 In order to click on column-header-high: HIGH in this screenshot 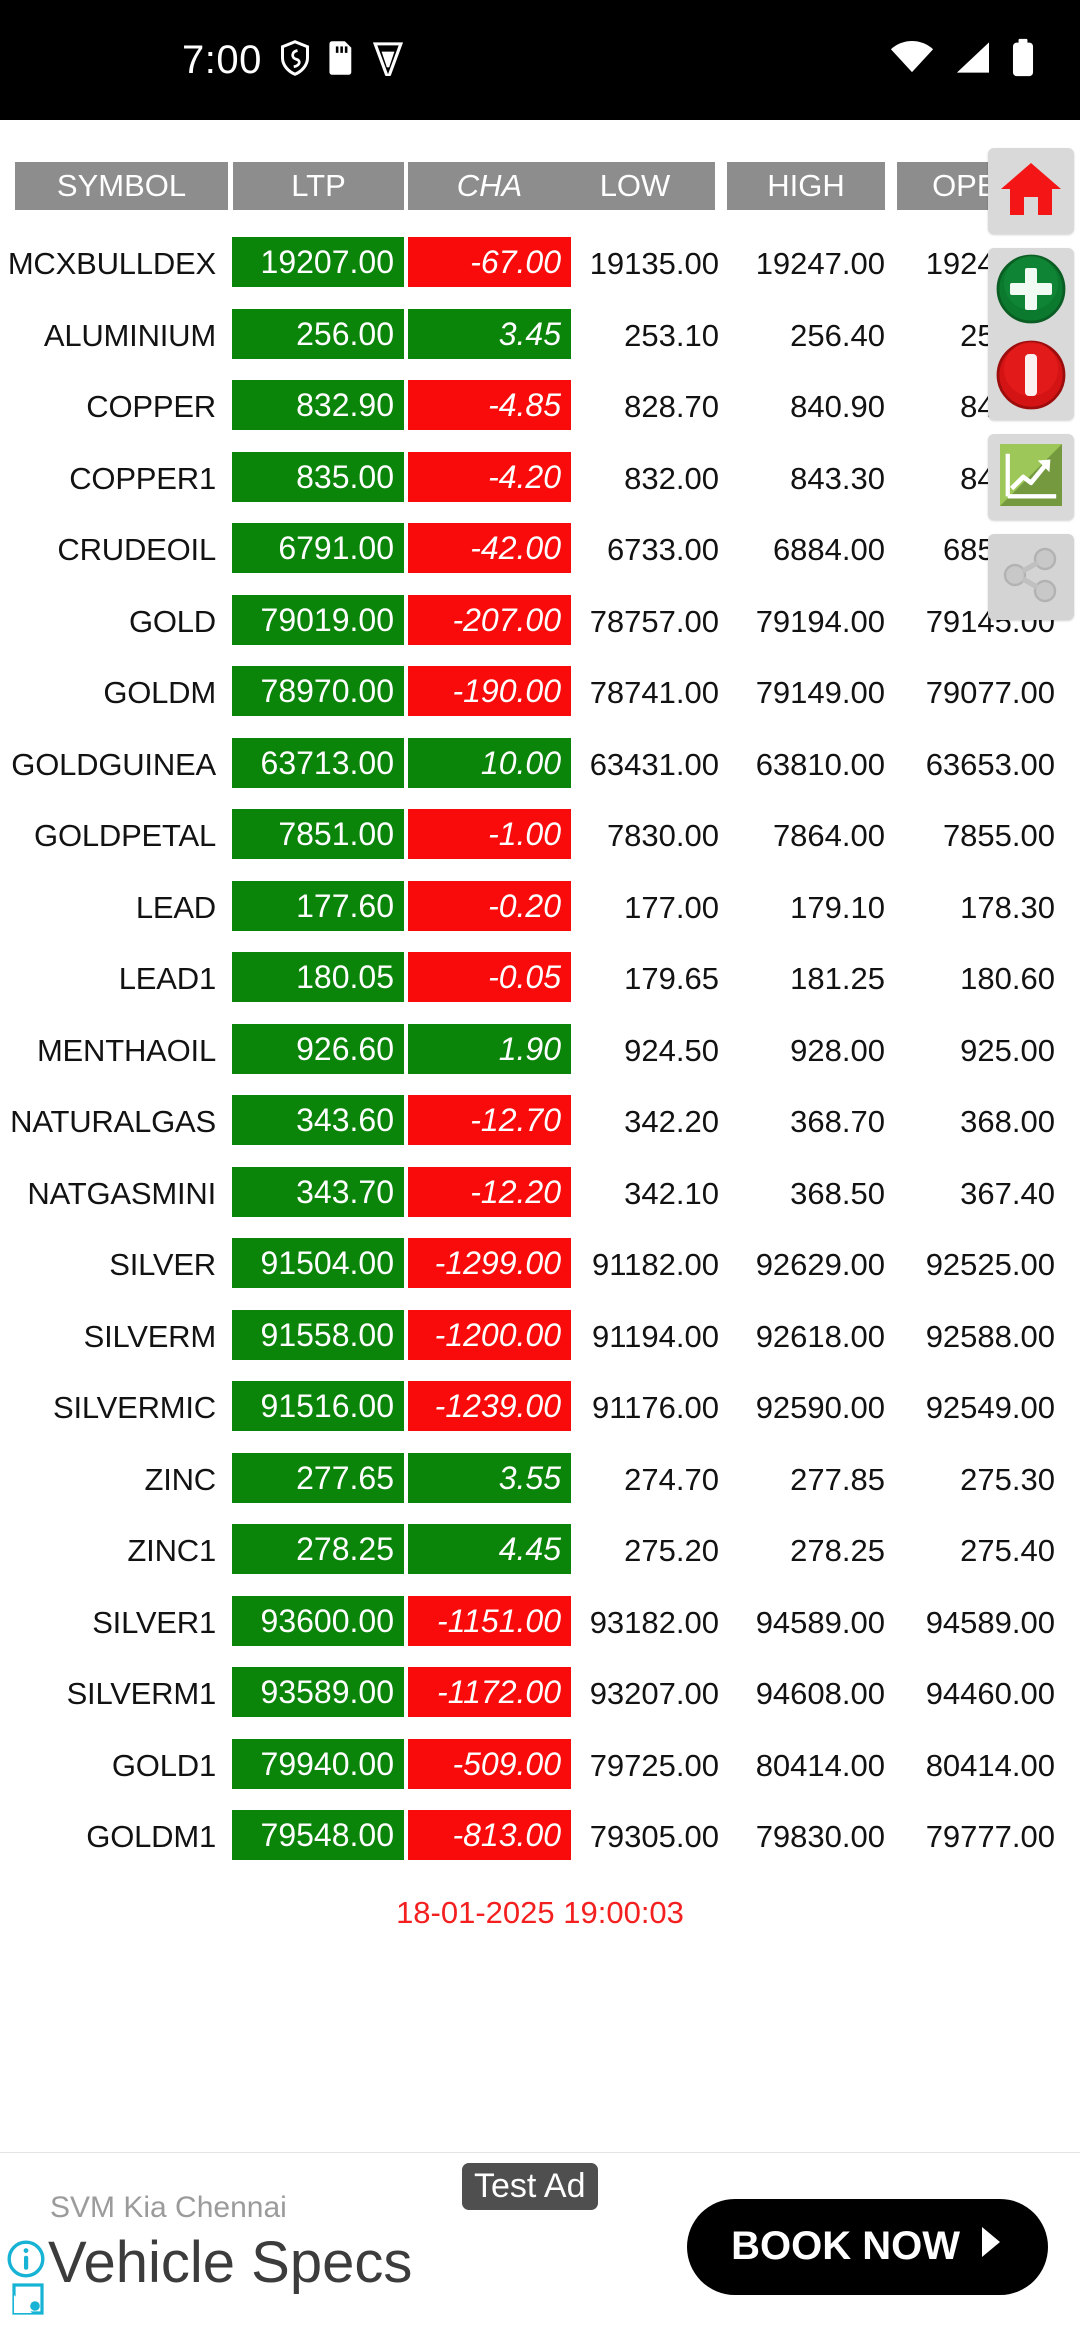, I will do `click(806, 186)`.